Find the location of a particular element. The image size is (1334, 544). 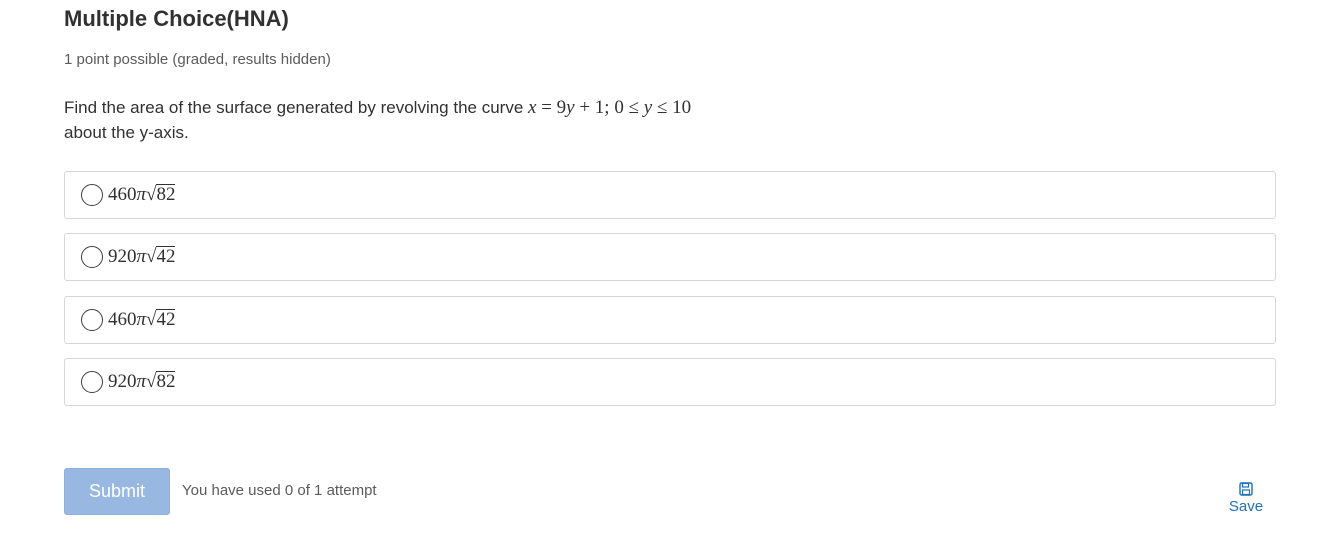

curve-equation: x = 9y + 1; 0 ≤ y ≤ 10 is located at coordinates (609, 107).